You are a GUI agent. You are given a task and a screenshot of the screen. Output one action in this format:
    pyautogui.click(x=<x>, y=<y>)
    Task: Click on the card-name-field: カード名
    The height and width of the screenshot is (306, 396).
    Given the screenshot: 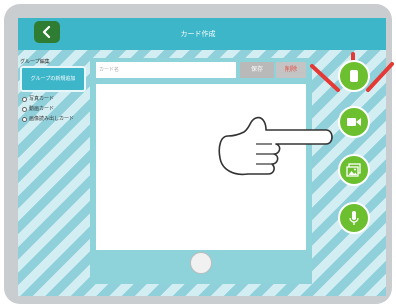 What is the action you would take?
    pyautogui.click(x=166, y=70)
    